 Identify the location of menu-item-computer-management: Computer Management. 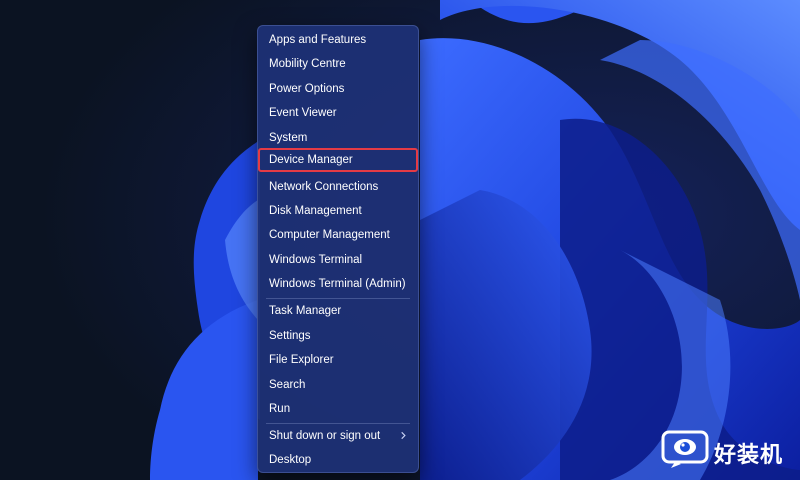
(338, 235).